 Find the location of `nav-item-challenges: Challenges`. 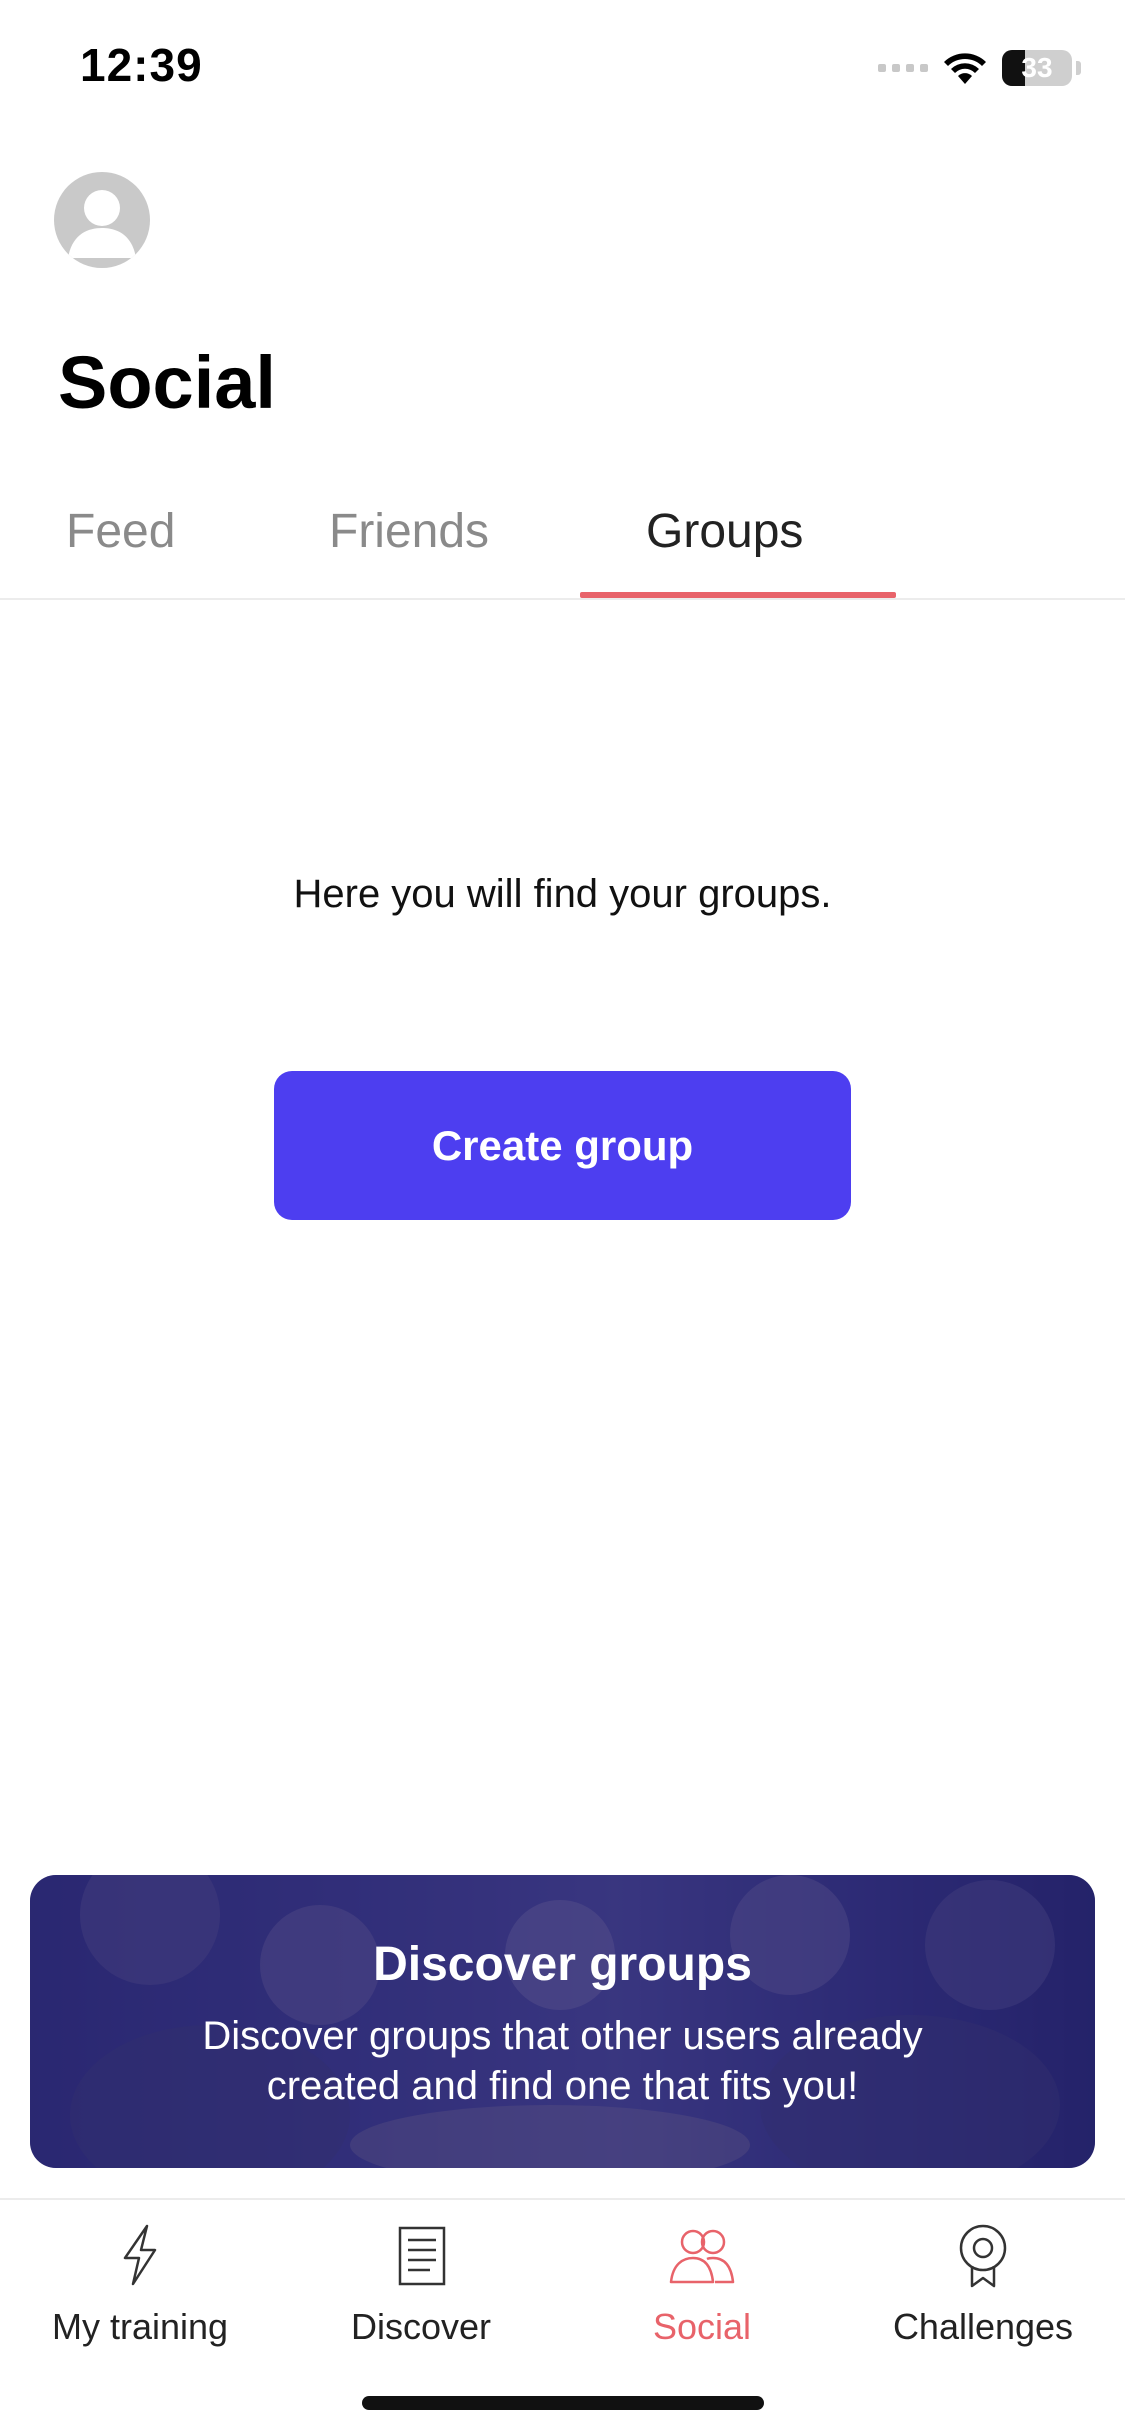

nav-item-challenges: Challenges is located at coordinates (983, 2284).